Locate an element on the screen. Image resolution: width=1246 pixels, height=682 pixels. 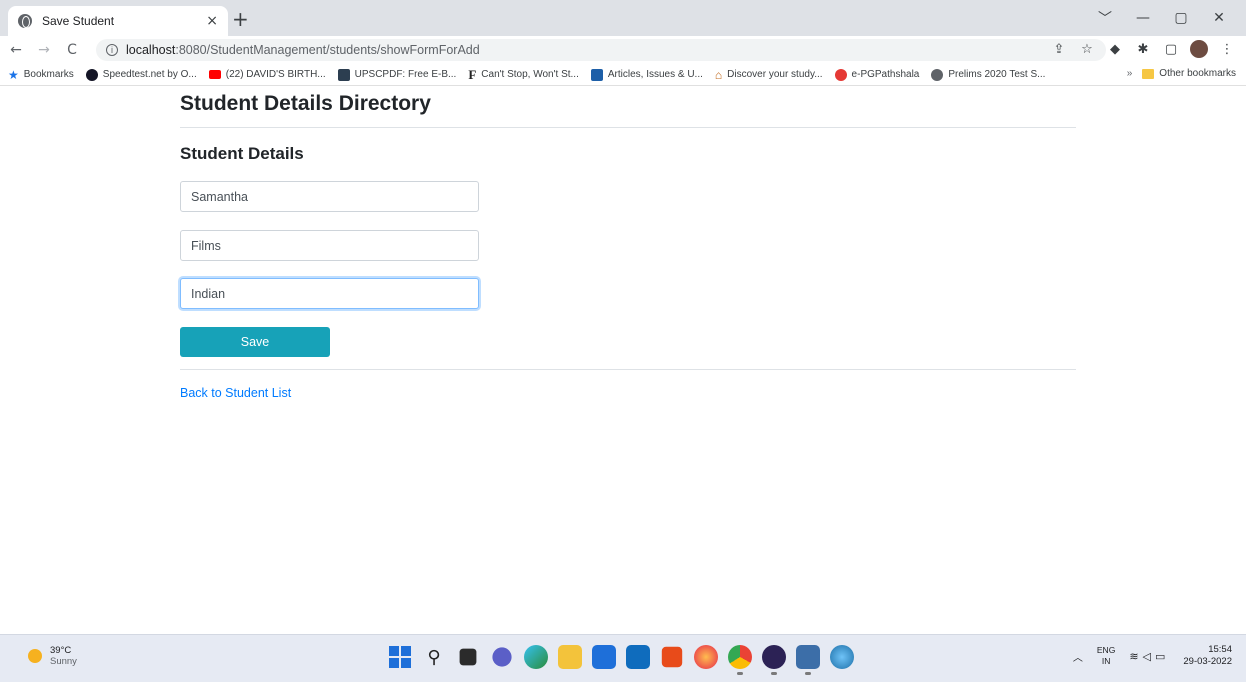
close-window-button: ✕ is located at coordinates (1219, 18).